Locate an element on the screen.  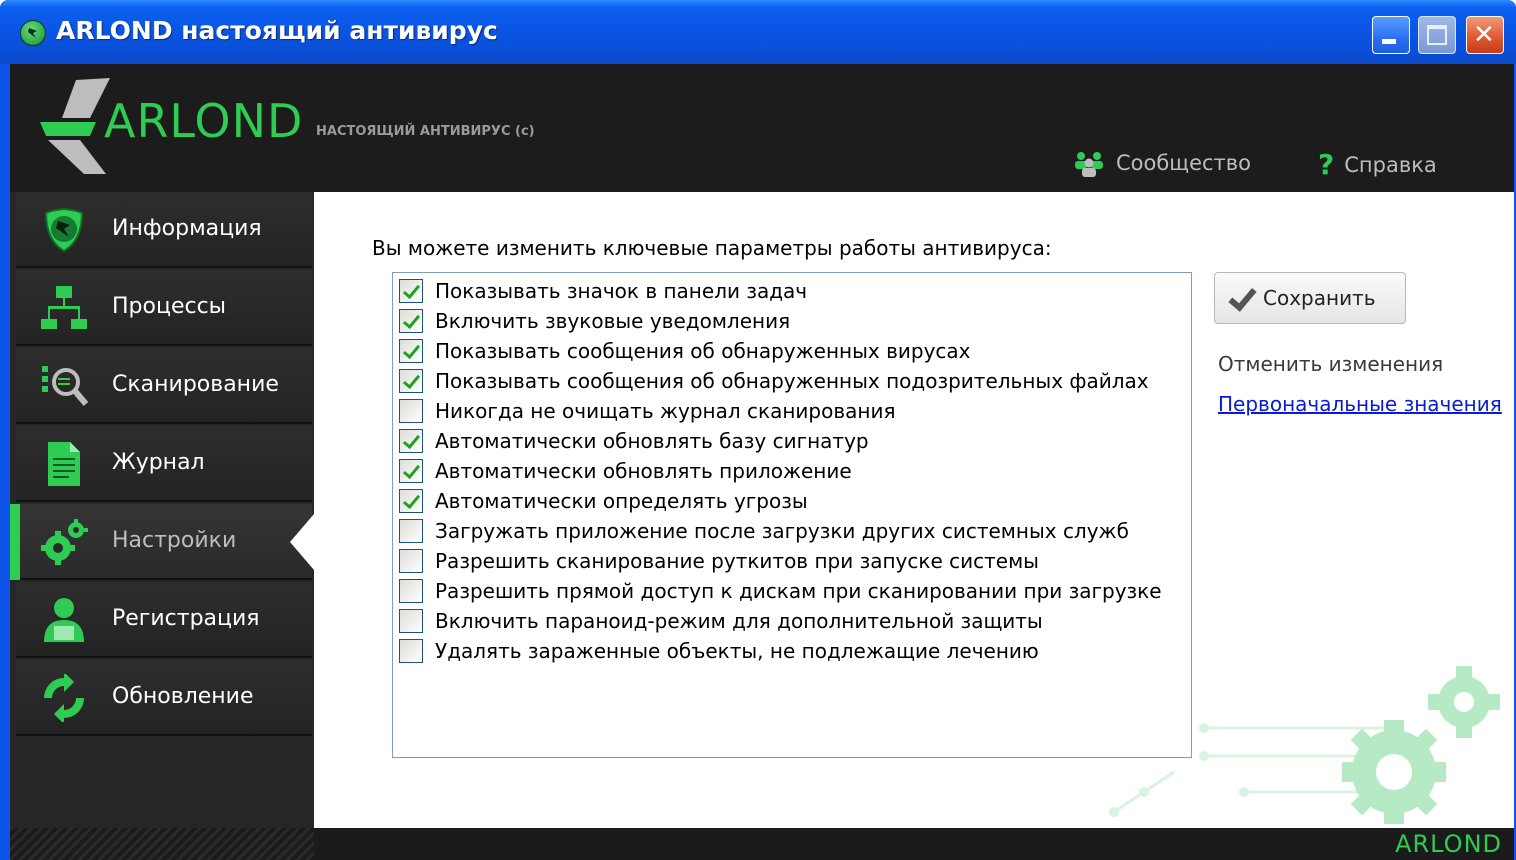
option-auto-update-app: Автоматически обновлять приложение is located at coordinates (625, 471).